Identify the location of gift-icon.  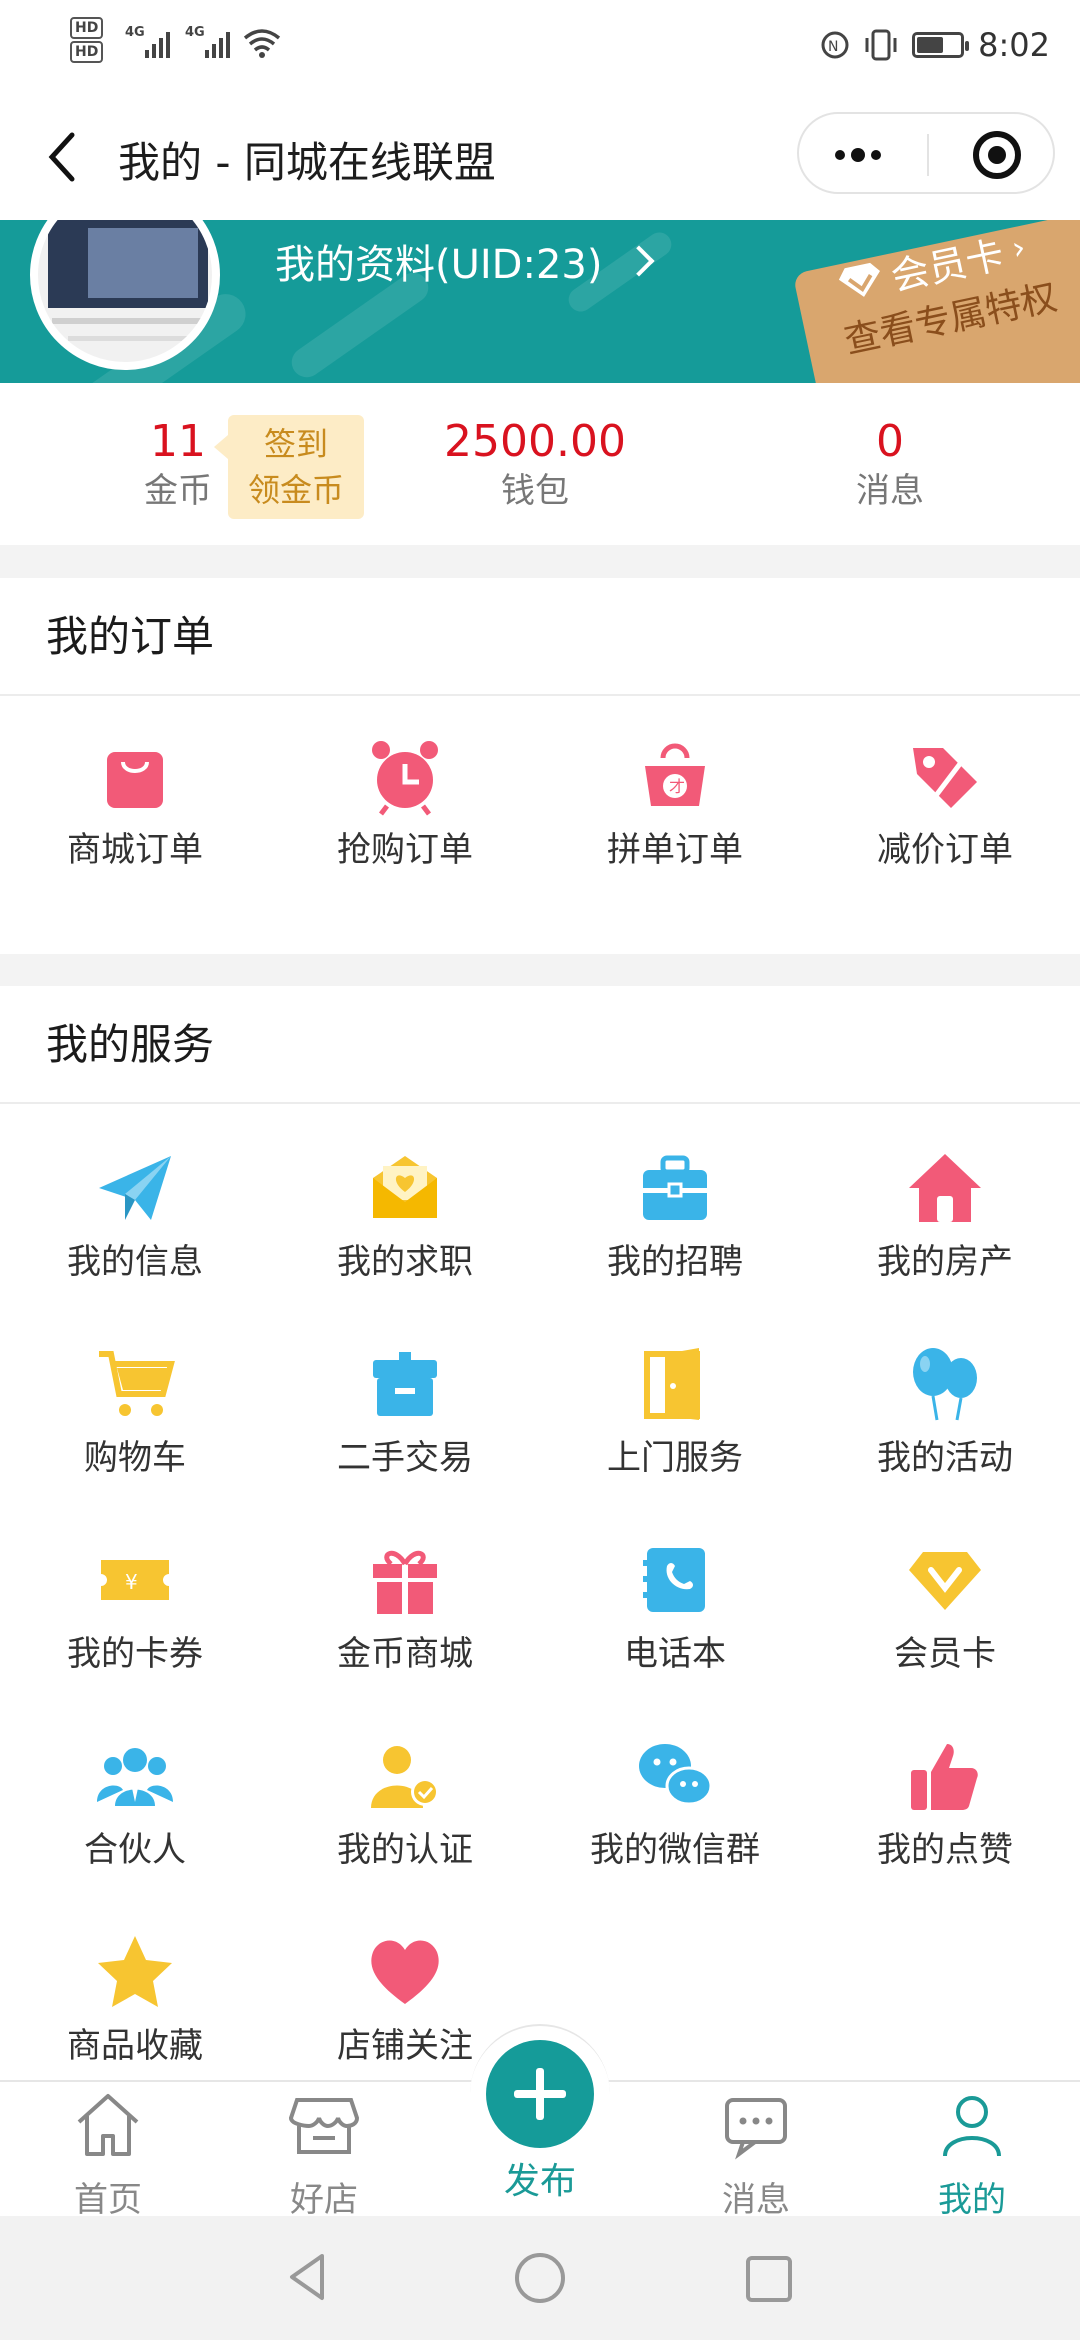
(405, 1582).